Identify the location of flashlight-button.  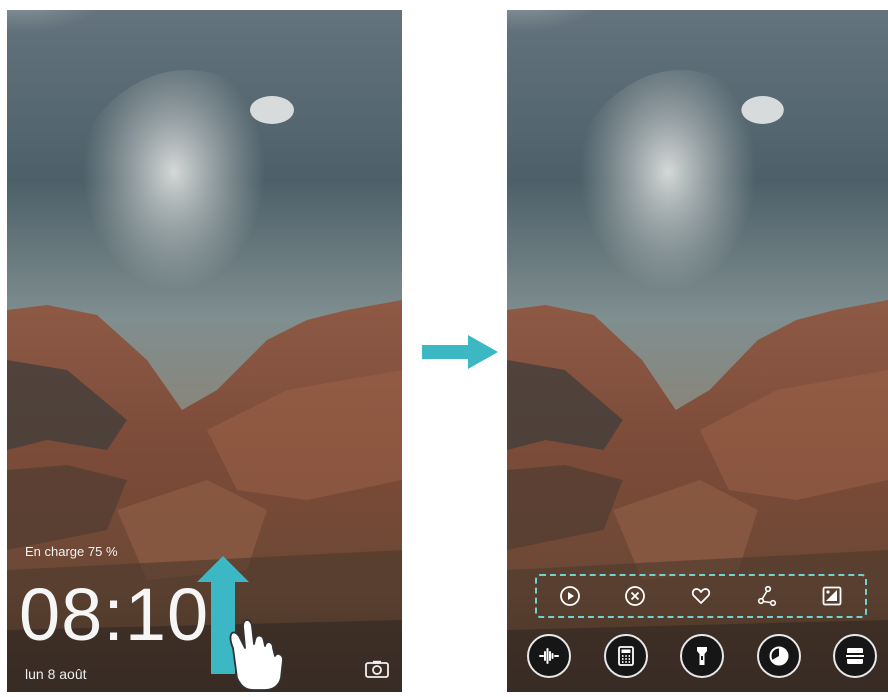
(702, 656).